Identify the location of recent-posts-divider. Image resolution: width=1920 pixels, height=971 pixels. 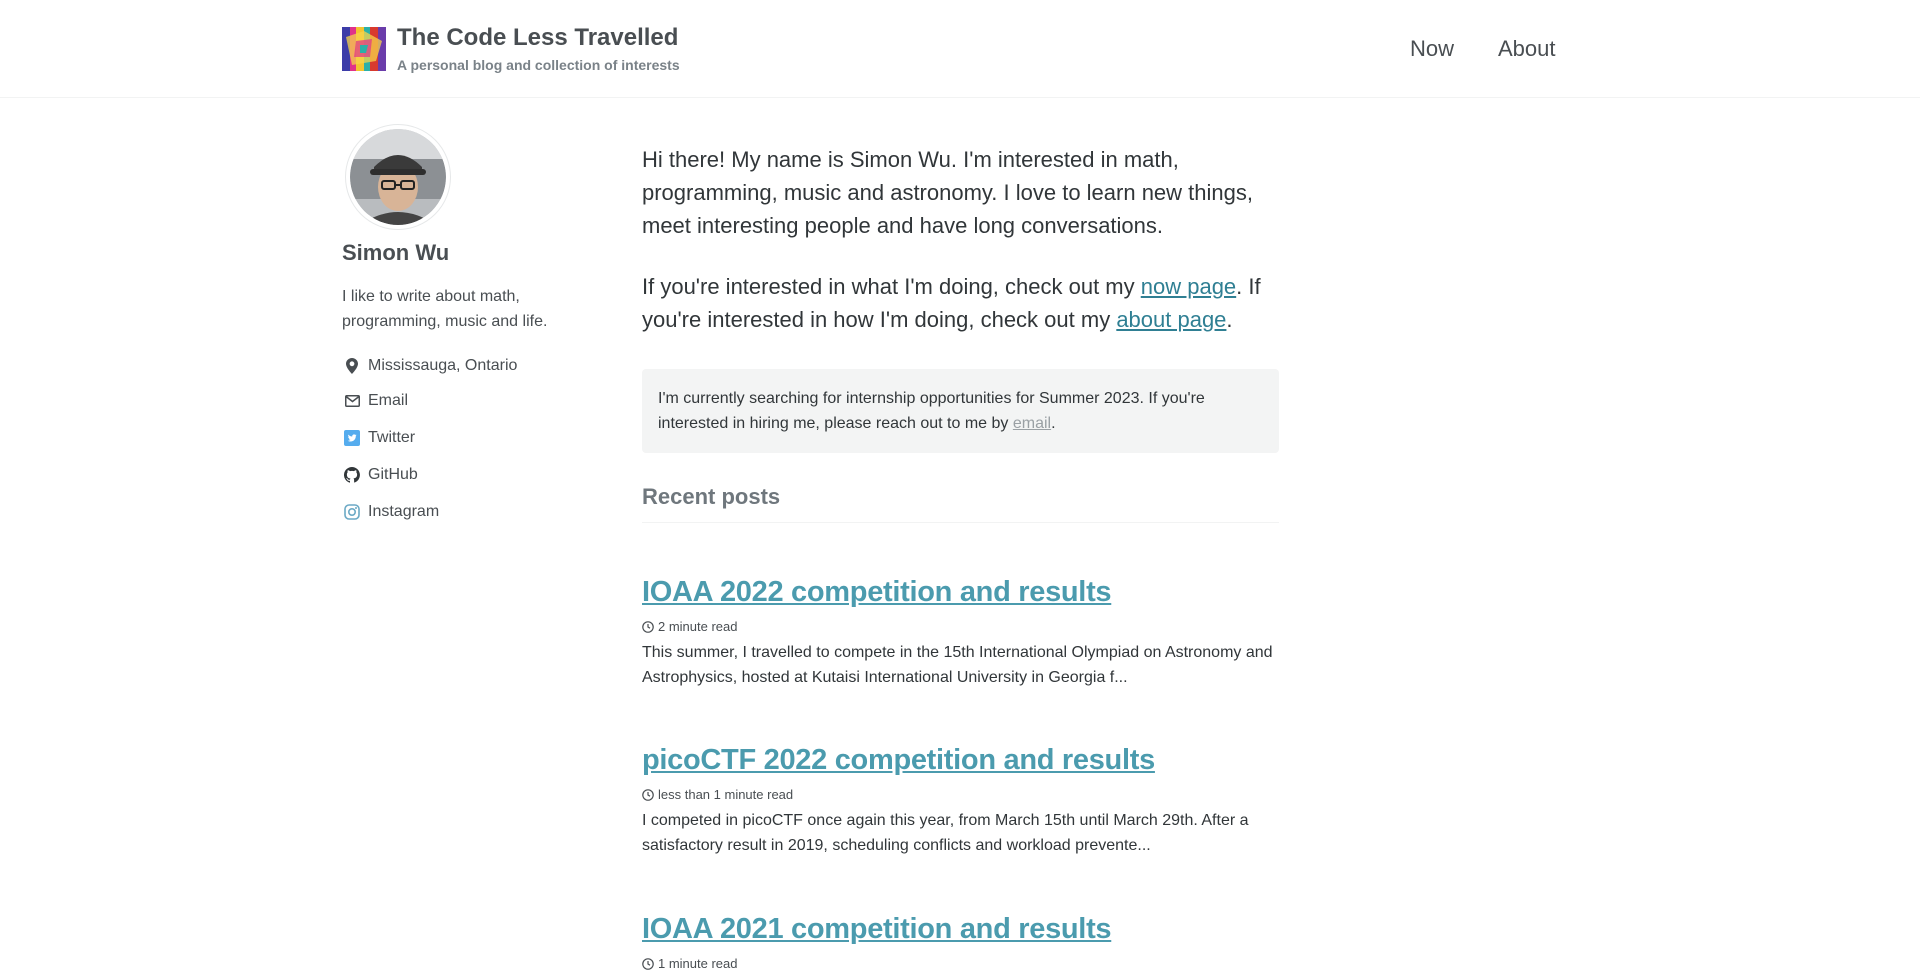
(960, 522).